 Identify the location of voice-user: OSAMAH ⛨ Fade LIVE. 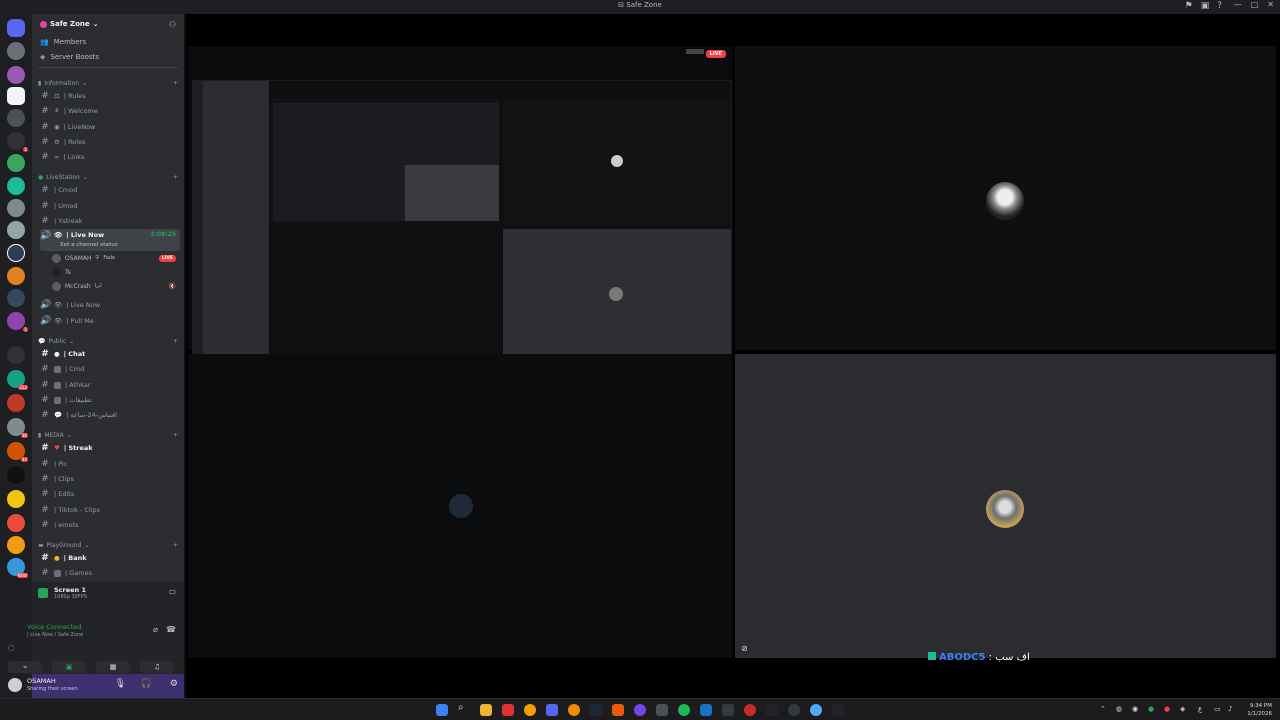
(116, 258).